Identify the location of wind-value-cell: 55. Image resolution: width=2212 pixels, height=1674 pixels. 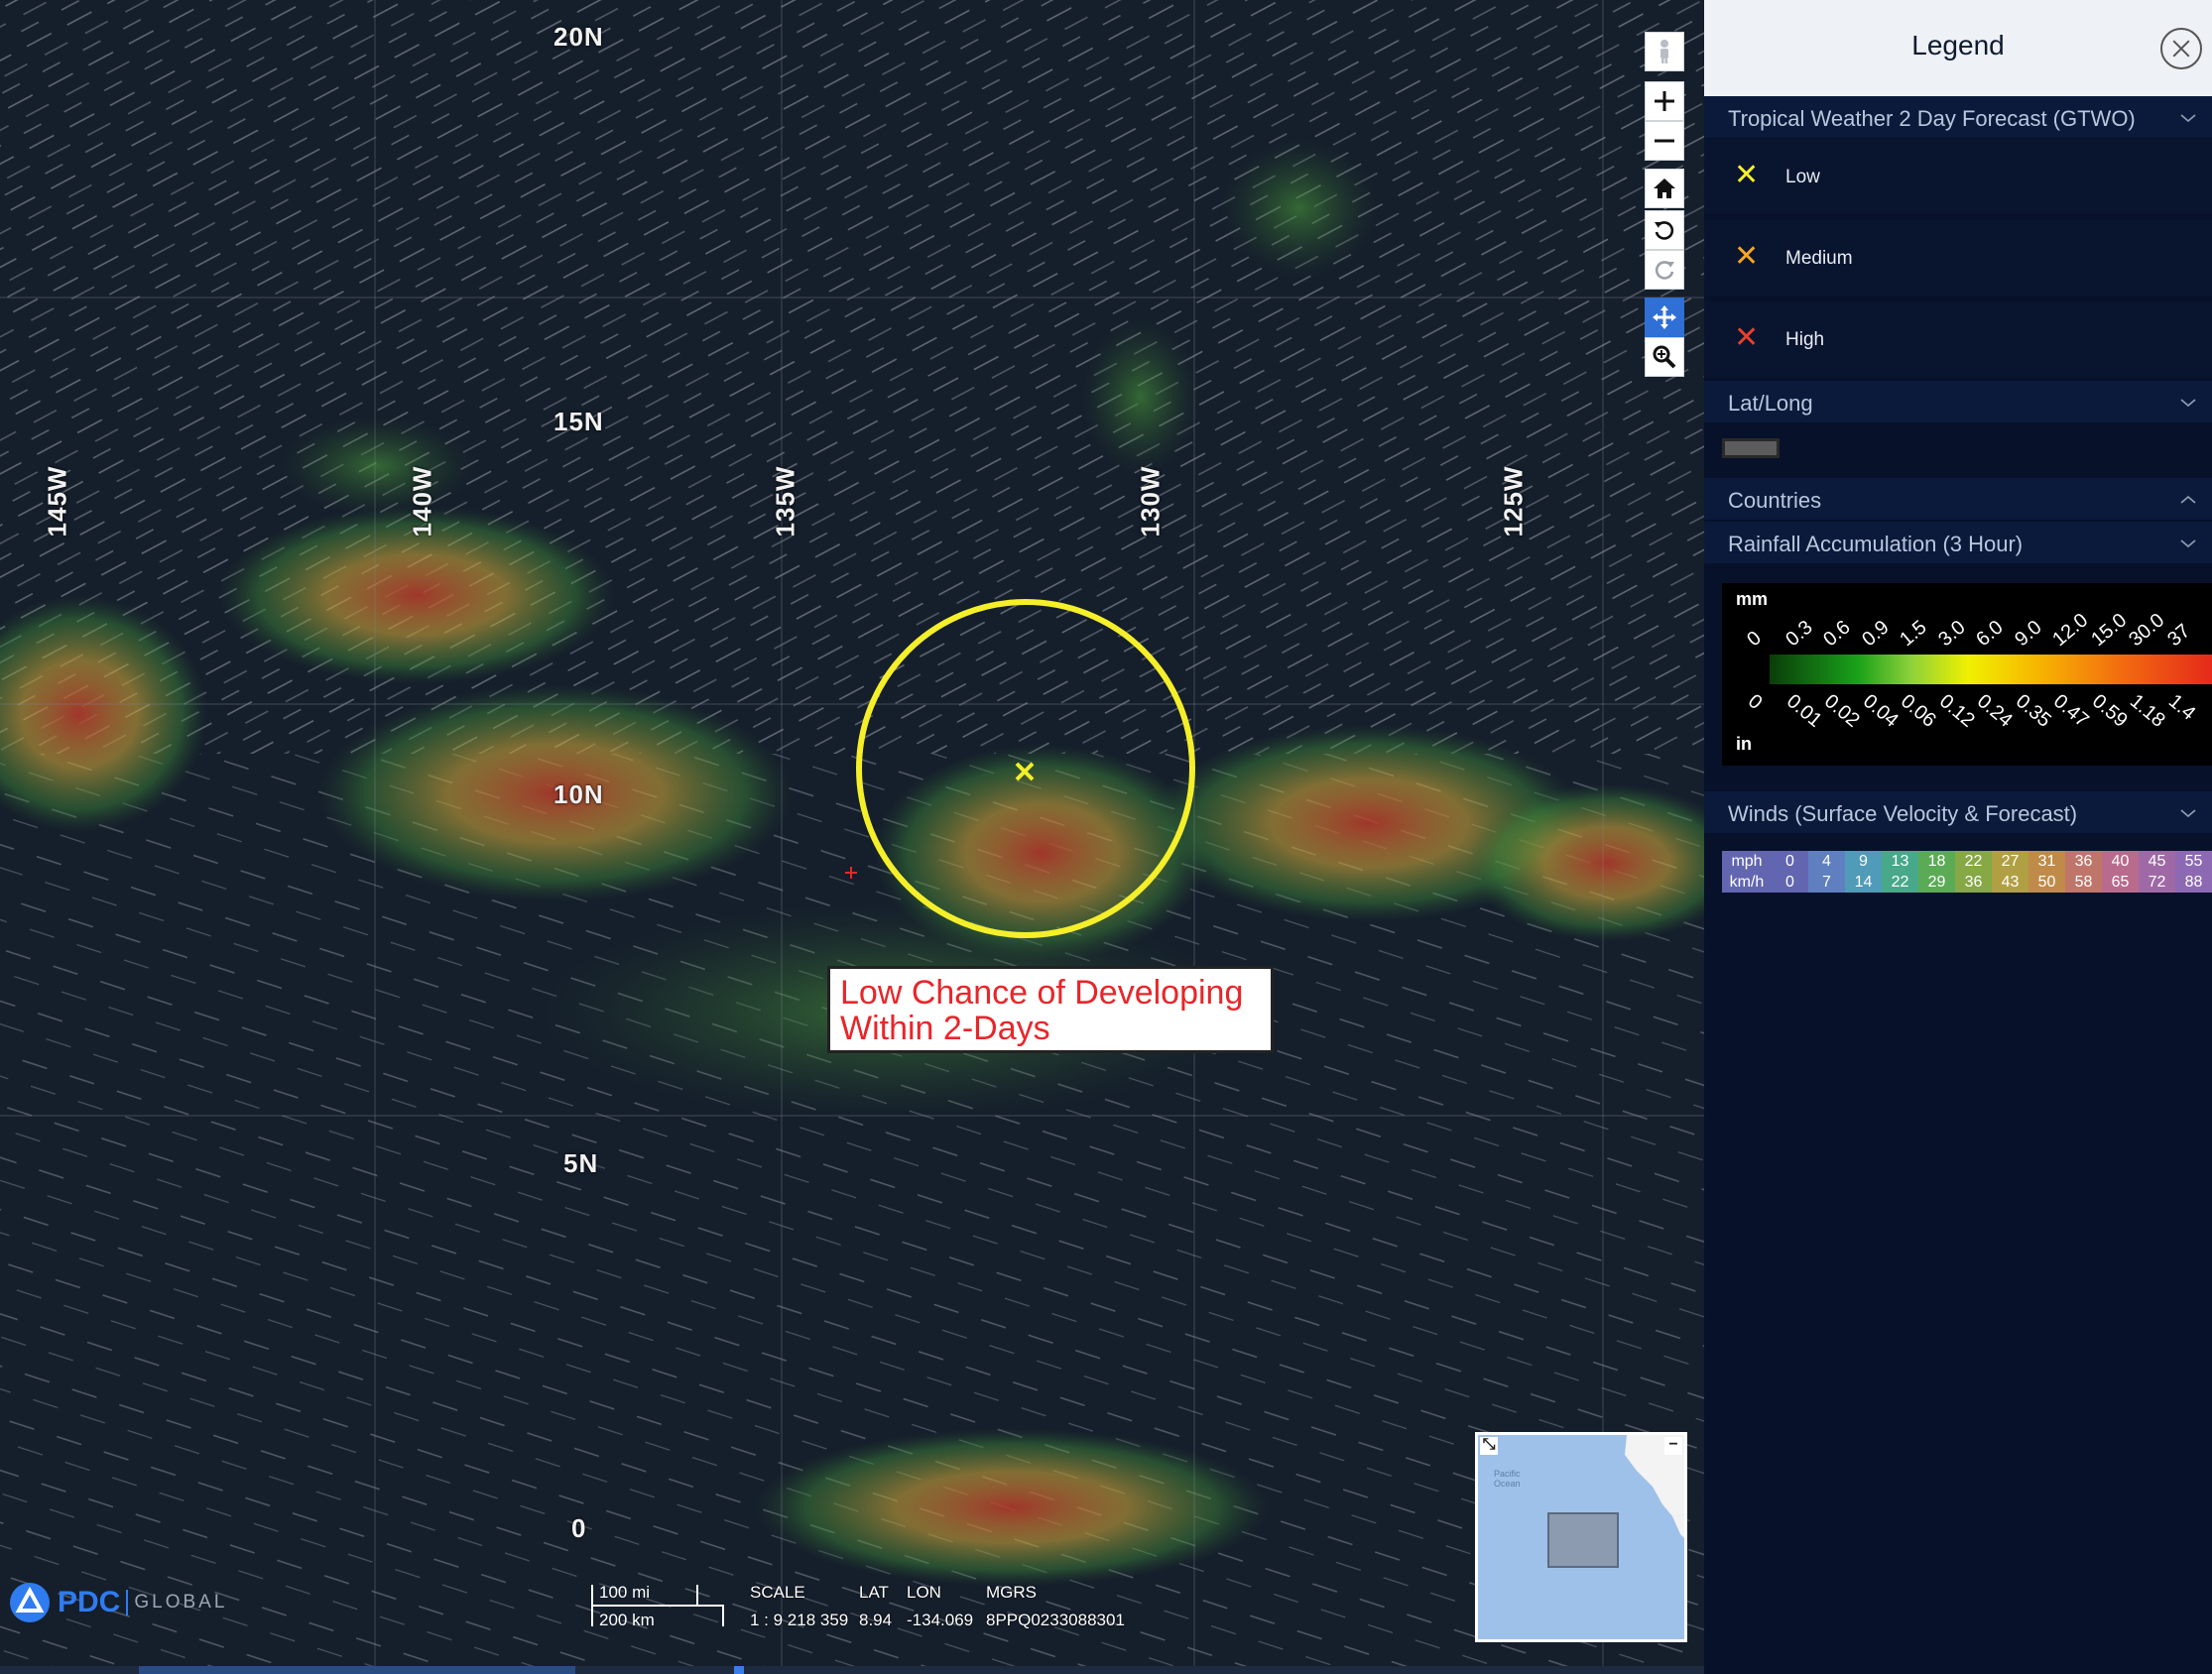
(2193, 861).